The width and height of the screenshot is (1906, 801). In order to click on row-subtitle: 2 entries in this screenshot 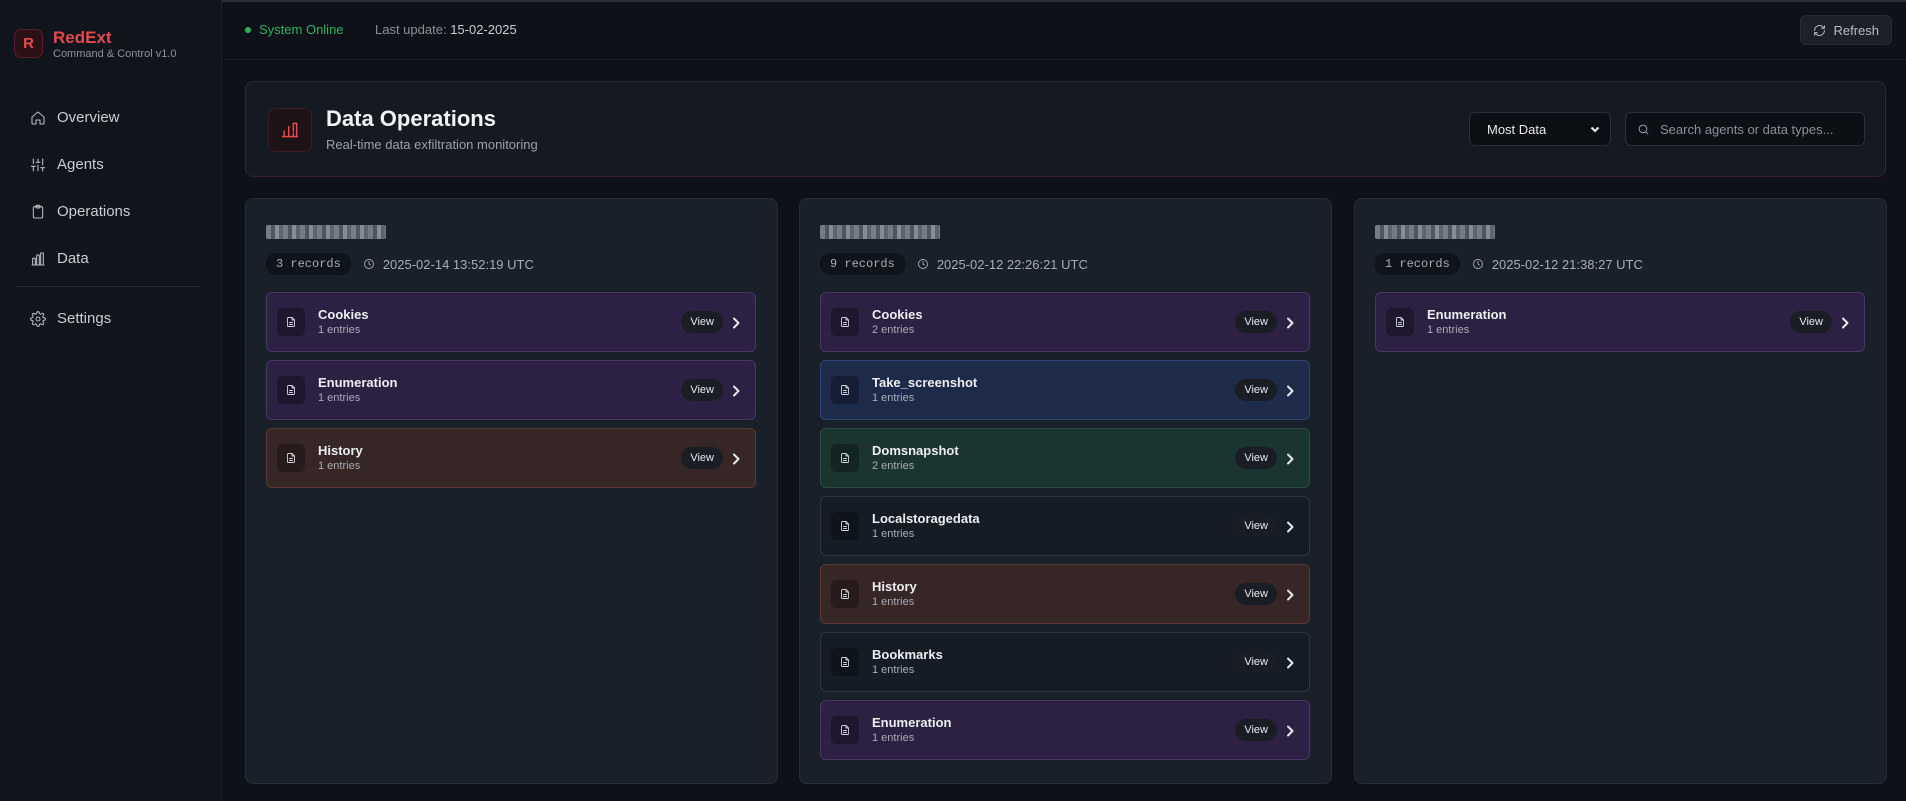, I will do `click(893, 329)`.